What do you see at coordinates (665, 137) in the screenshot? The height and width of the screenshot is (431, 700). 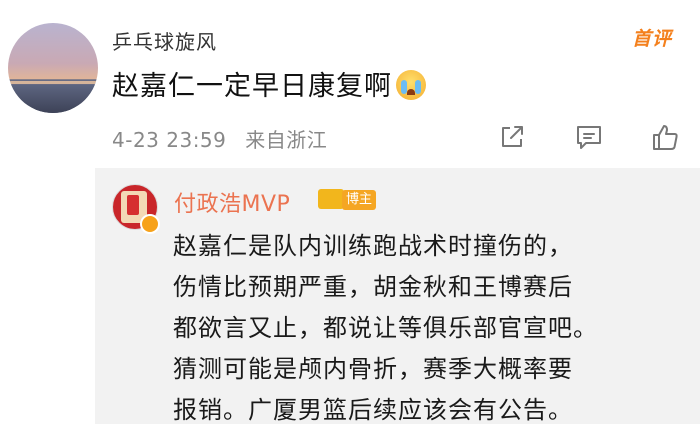 I see `like-icon` at bounding box center [665, 137].